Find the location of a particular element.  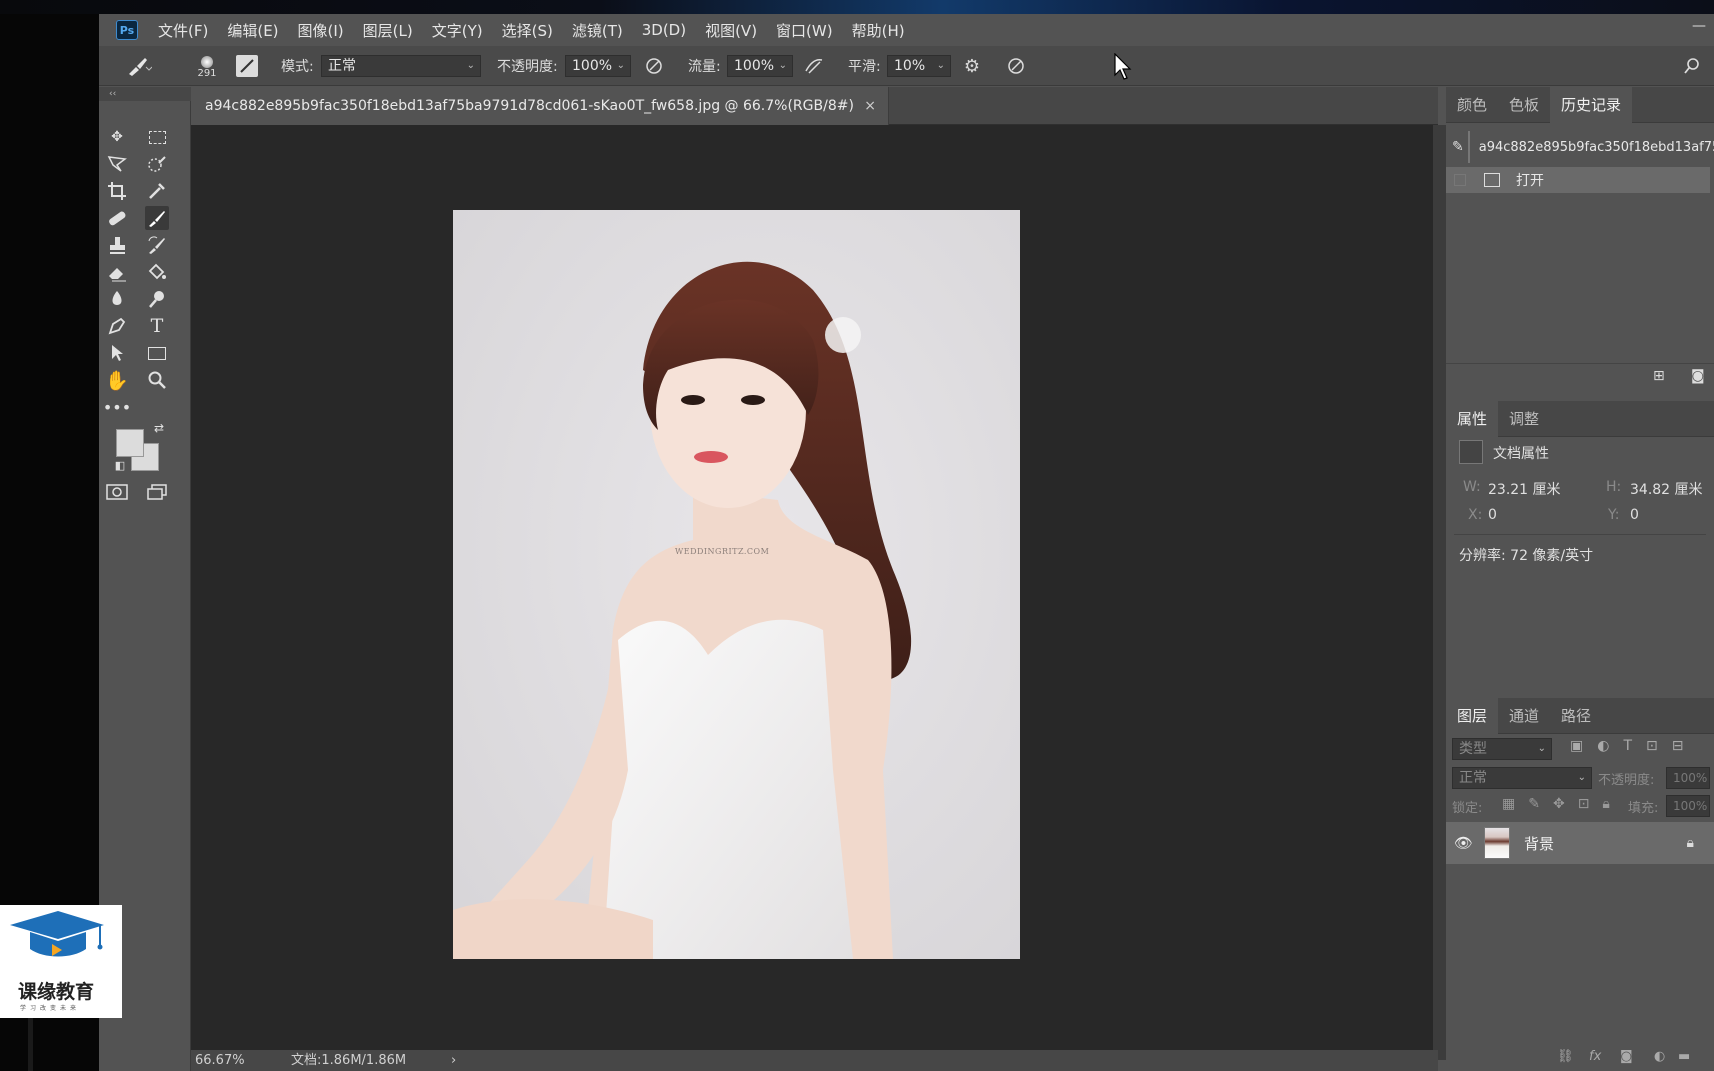

mode-label: 模式: is located at coordinates (297, 67).